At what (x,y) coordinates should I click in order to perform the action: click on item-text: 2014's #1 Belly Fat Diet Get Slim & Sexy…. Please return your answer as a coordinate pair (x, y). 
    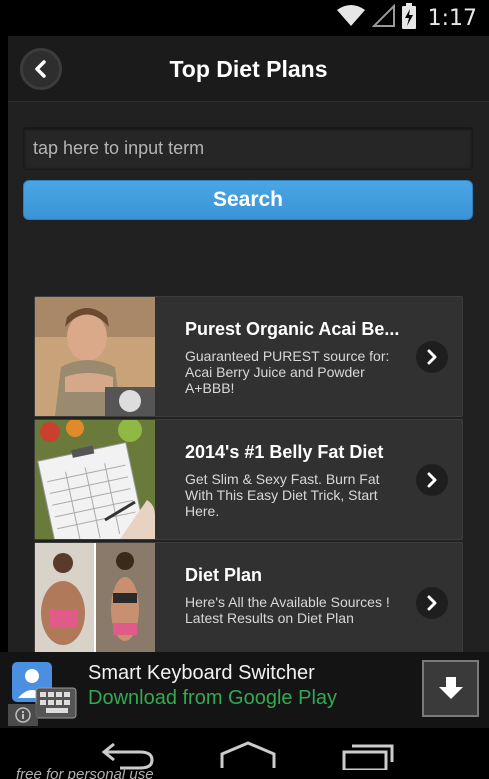
    Looking at the image, I should click on (294, 480).